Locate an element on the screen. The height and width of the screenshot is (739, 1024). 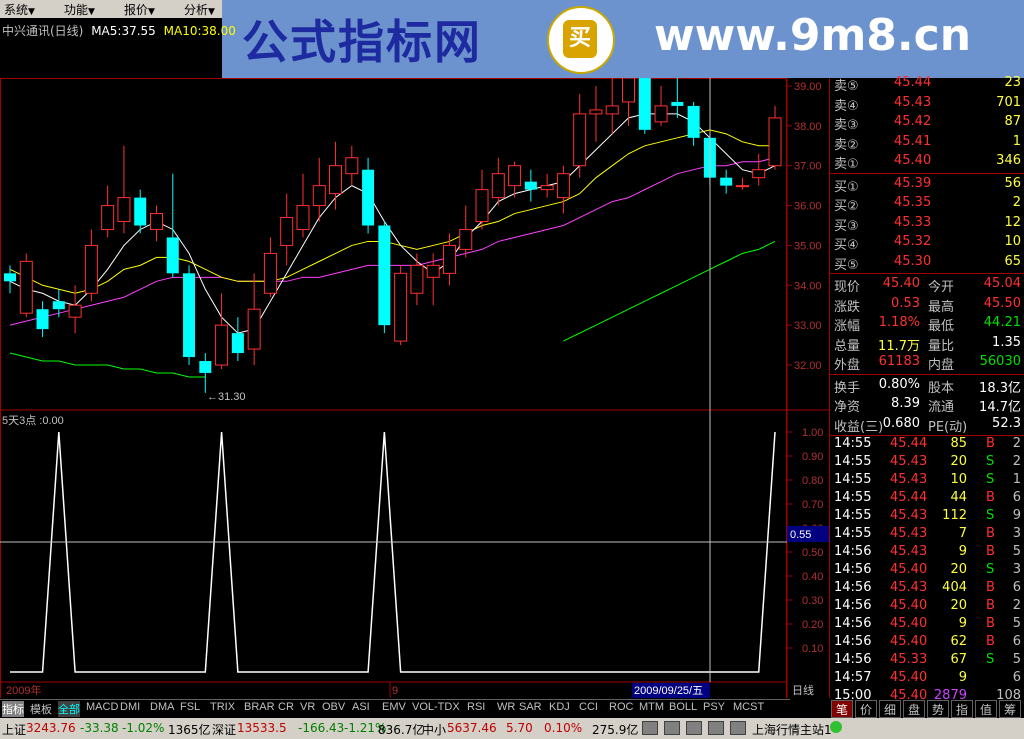
tick-row: 14:55 45.44 85 B 2 is located at coordinates (927, 444).